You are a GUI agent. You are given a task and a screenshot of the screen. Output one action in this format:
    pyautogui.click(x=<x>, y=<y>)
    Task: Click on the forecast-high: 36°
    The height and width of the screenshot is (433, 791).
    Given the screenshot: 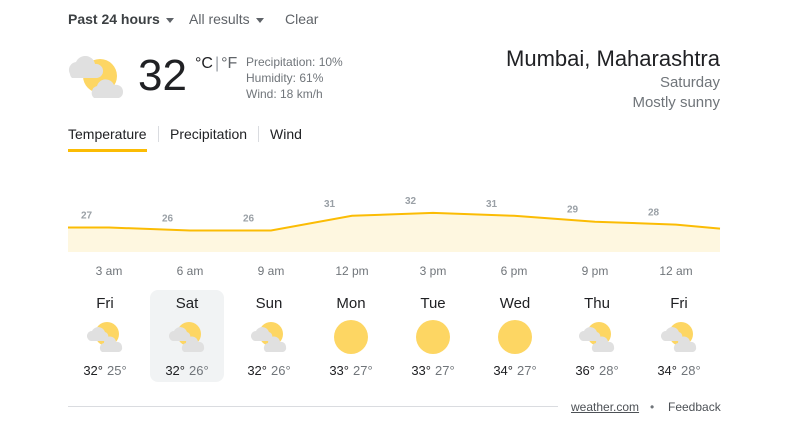 What is the action you would take?
    pyautogui.click(x=585, y=370)
    